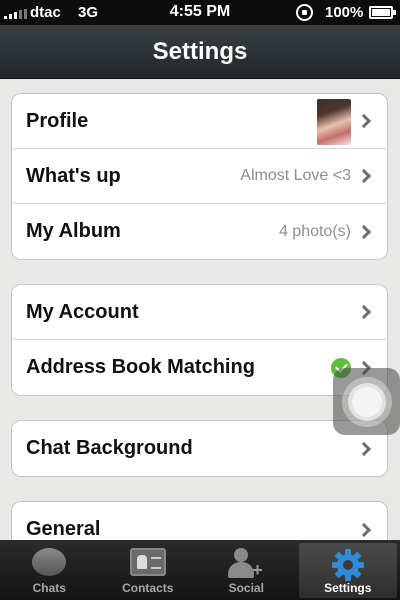 This screenshot has height=600, width=400. What do you see at coordinates (304, 12) in the screenshot?
I see `rotation-lock-icon` at bounding box center [304, 12].